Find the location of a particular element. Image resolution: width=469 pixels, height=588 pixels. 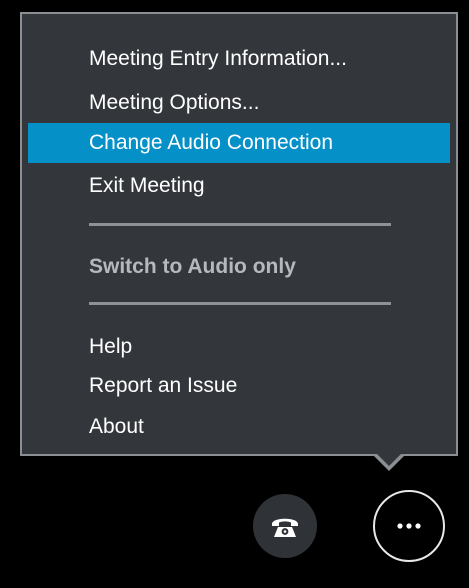

menu-pointer-fill is located at coordinates (389, 459).